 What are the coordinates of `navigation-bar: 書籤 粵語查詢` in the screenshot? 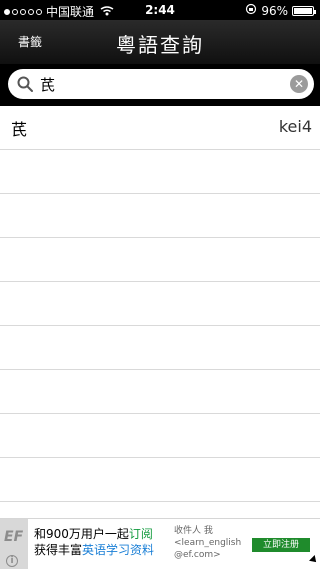 It's located at (160, 42).